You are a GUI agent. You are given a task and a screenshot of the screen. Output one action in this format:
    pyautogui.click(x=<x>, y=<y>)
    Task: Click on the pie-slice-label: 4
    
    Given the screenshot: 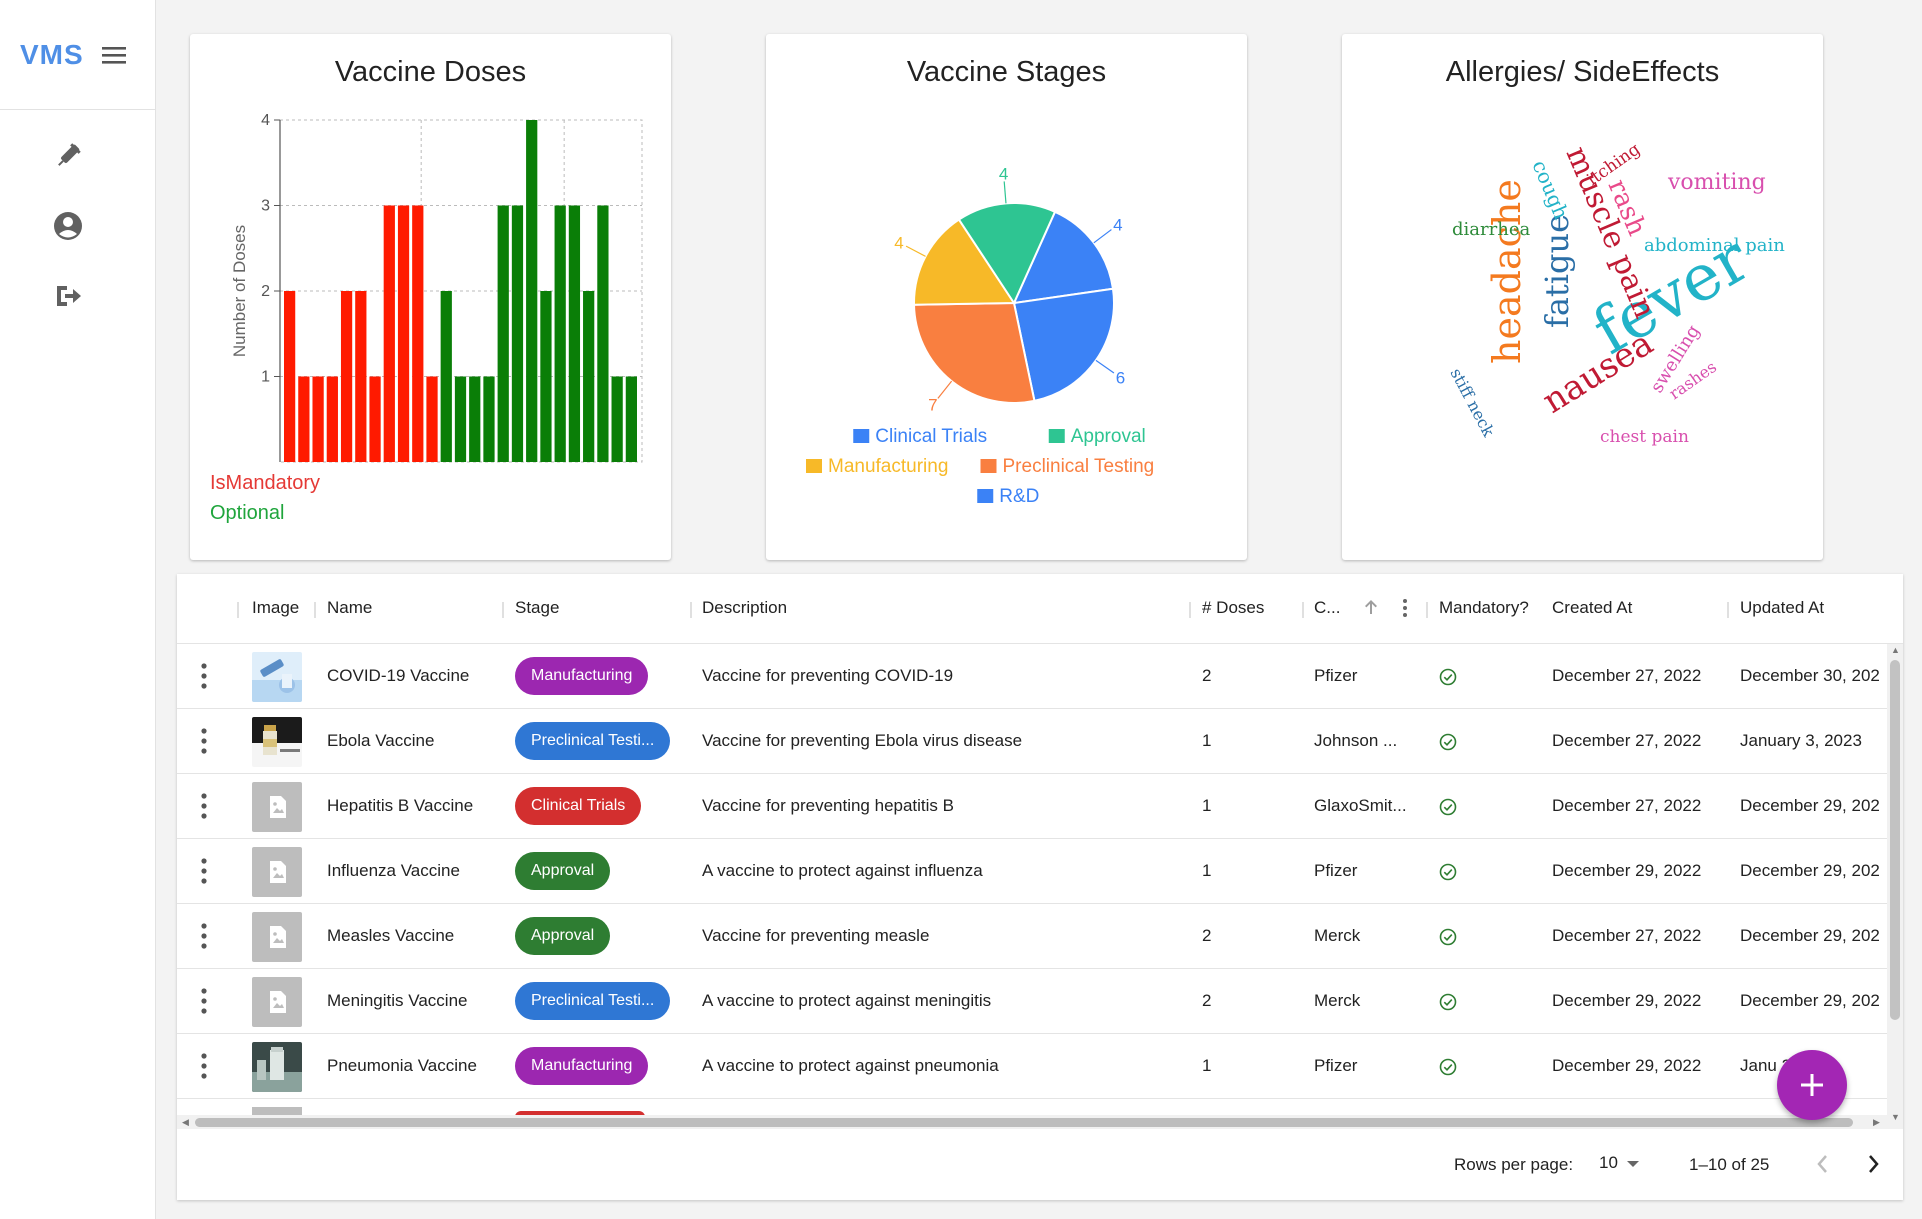 What is the action you would take?
    pyautogui.click(x=1117, y=225)
    